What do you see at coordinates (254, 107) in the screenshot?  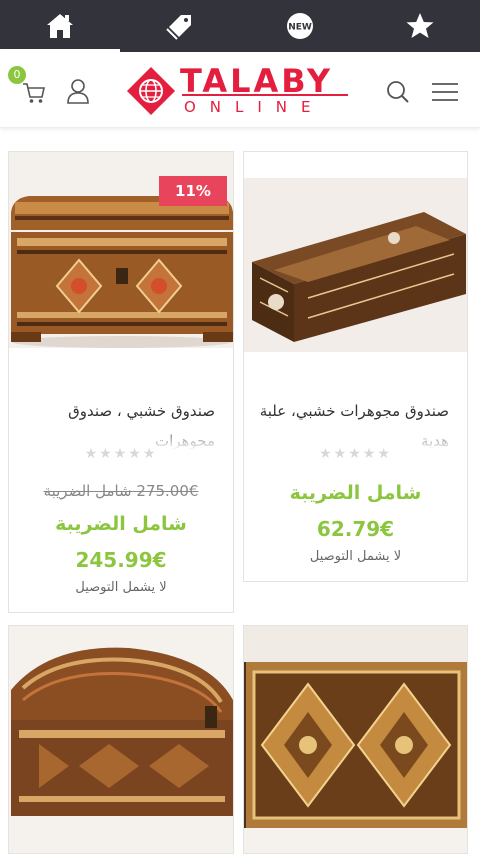 I see `logo-subtext: ONLINE` at bounding box center [254, 107].